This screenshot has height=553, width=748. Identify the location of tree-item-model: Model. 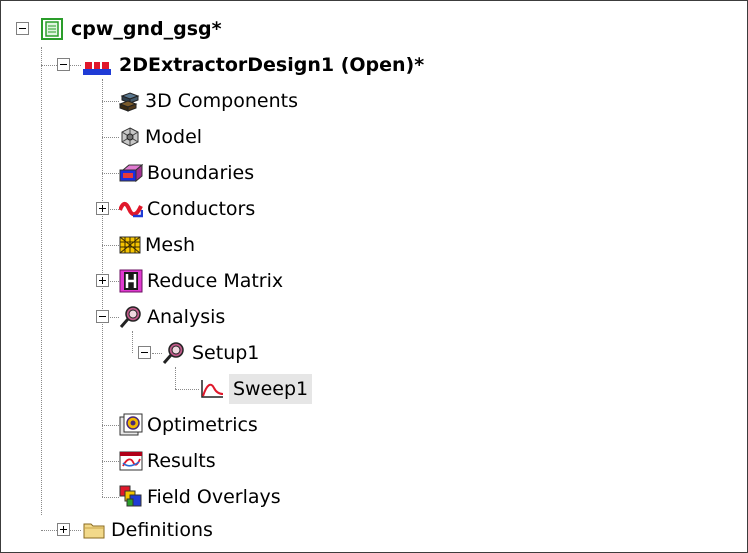
(162, 137).